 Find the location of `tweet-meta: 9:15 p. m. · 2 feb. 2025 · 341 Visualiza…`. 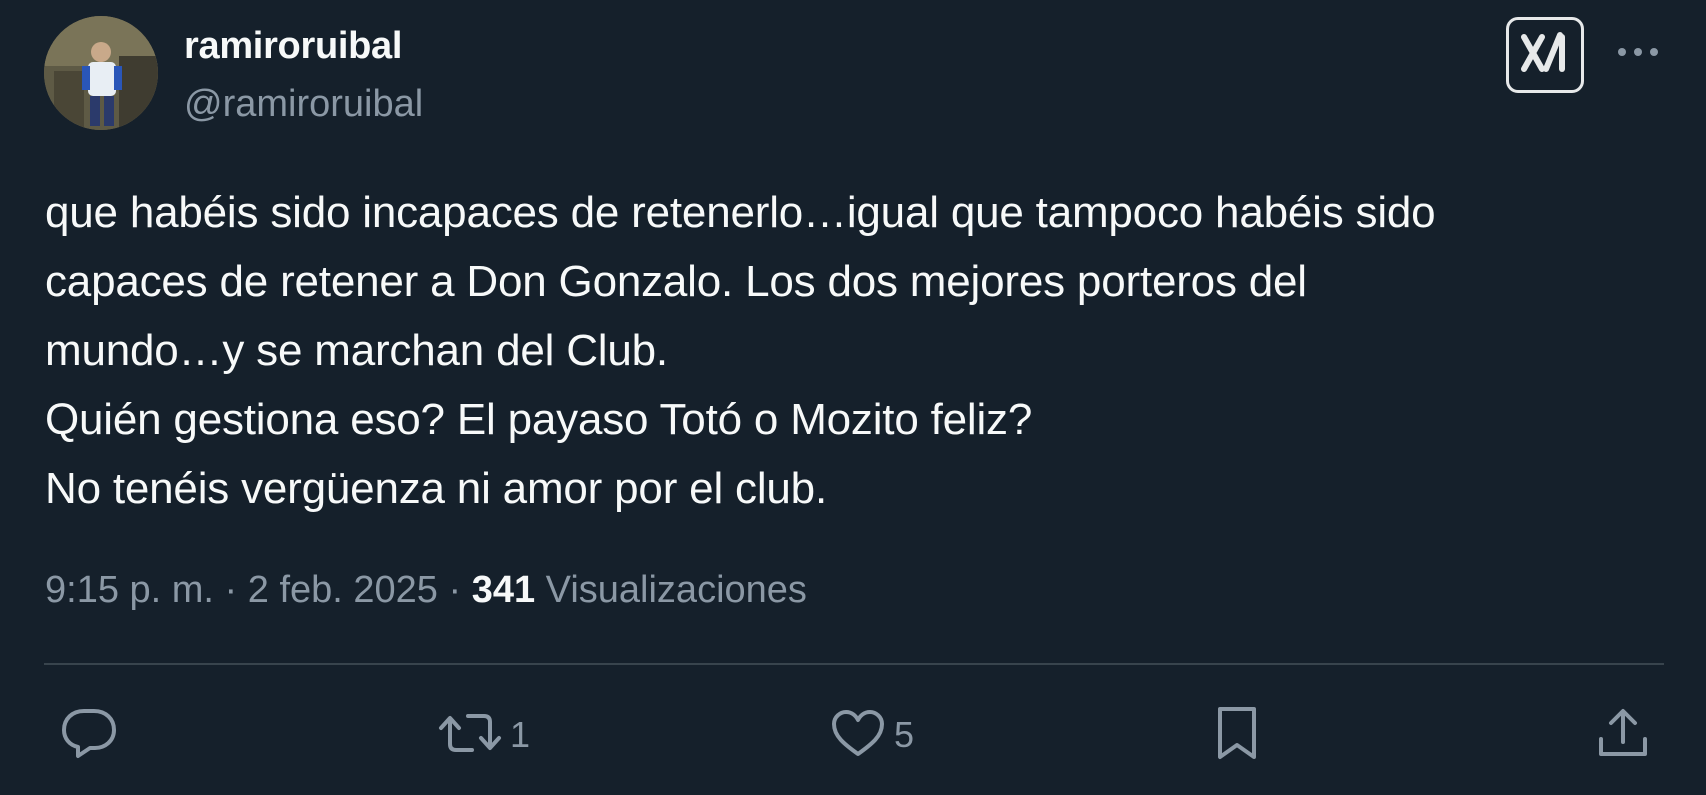

tweet-meta: 9:15 p. m. · 2 feb. 2025 · 341 Visualiza… is located at coordinates (426, 590).